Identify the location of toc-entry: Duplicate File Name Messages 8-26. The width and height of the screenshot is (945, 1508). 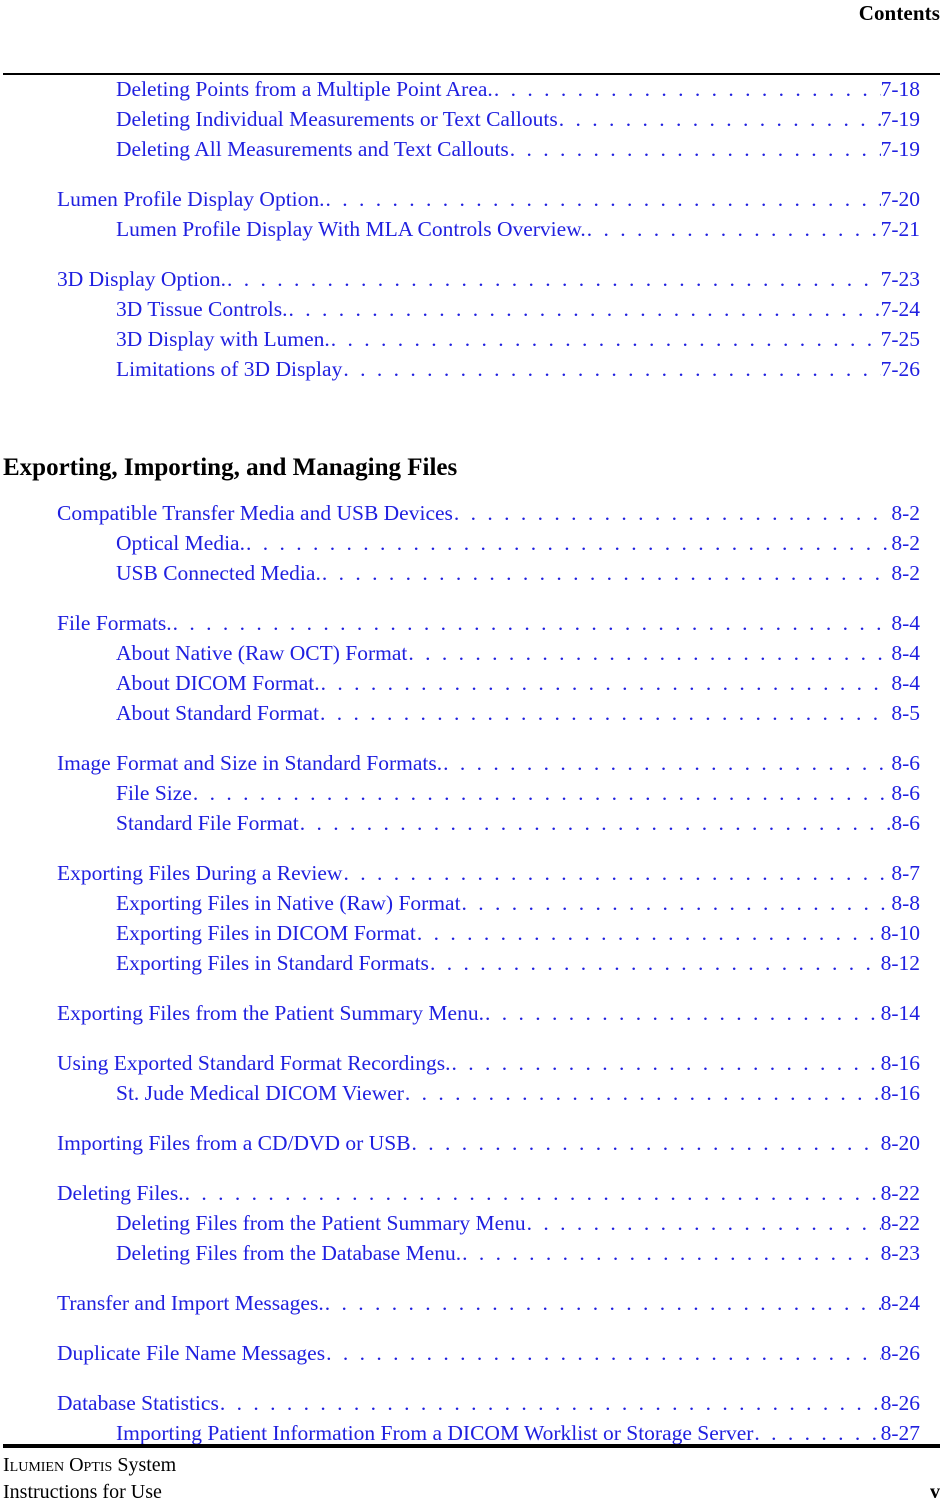
(472, 1353).